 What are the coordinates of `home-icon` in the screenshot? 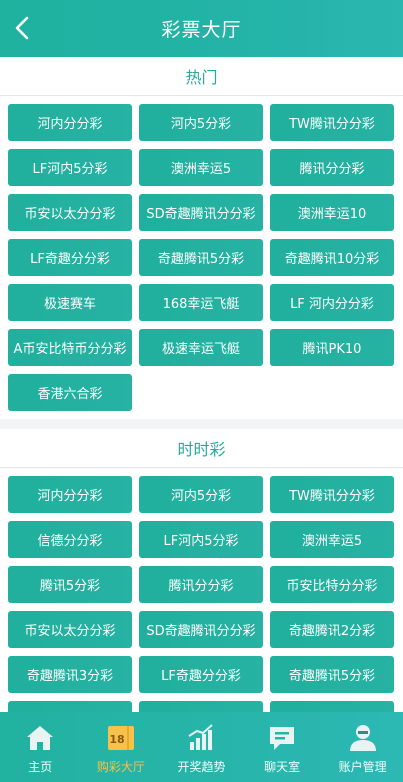 It's located at (40, 738).